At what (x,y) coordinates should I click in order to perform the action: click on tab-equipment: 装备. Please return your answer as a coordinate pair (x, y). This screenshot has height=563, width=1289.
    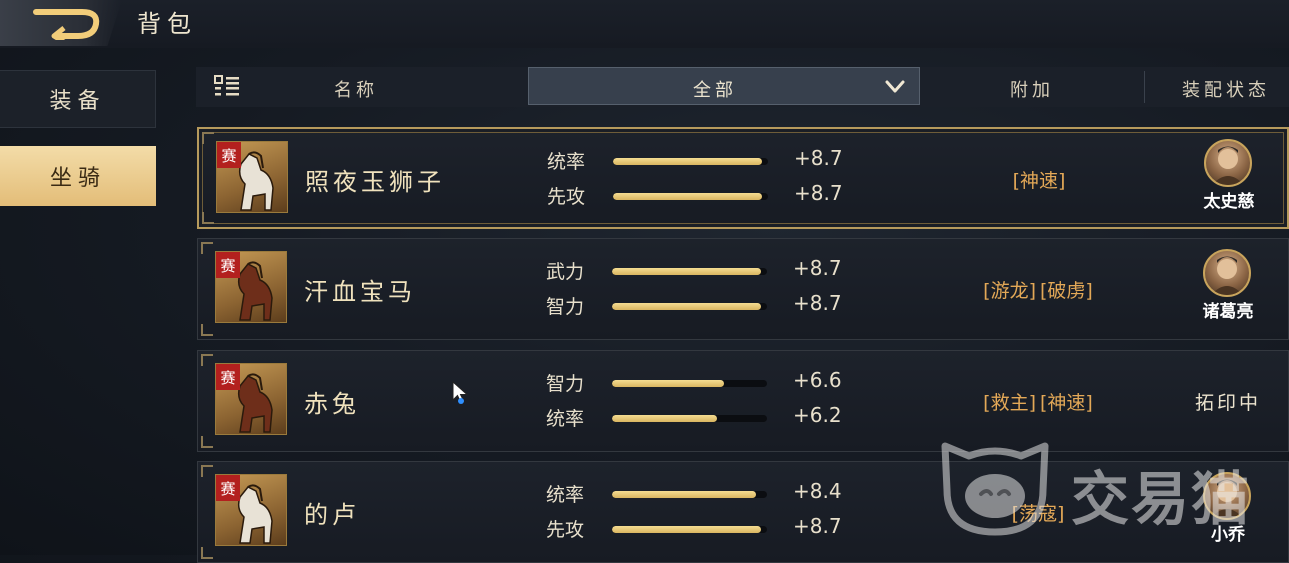
    Looking at the image, I should click on (78, 99).